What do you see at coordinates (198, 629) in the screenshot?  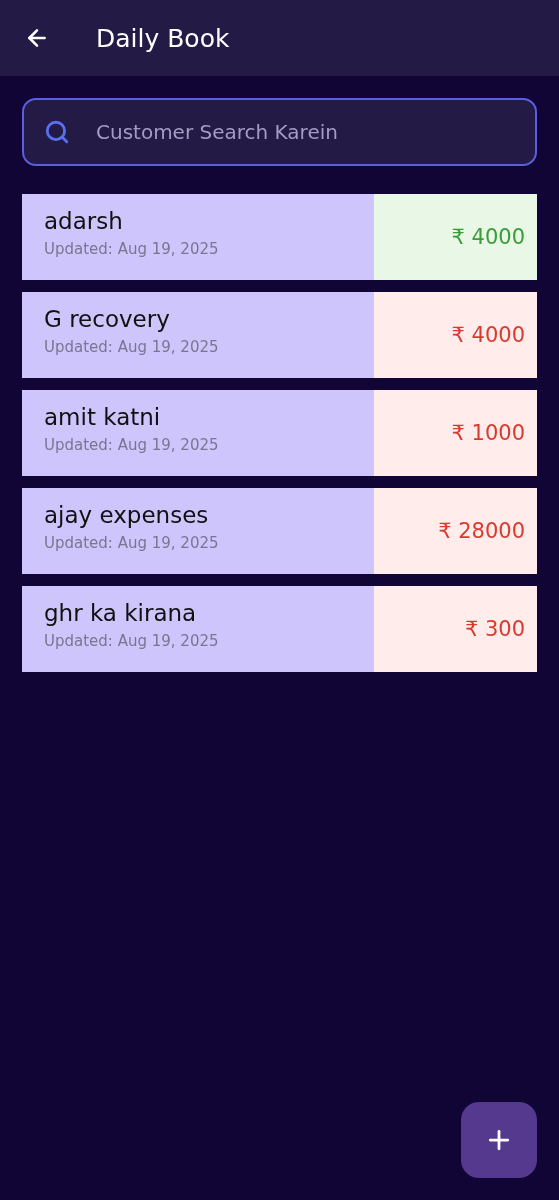 I see `customer-card: ghr ka kirana Updated: Aug 19, 2025` at bounding box center [198, 629].